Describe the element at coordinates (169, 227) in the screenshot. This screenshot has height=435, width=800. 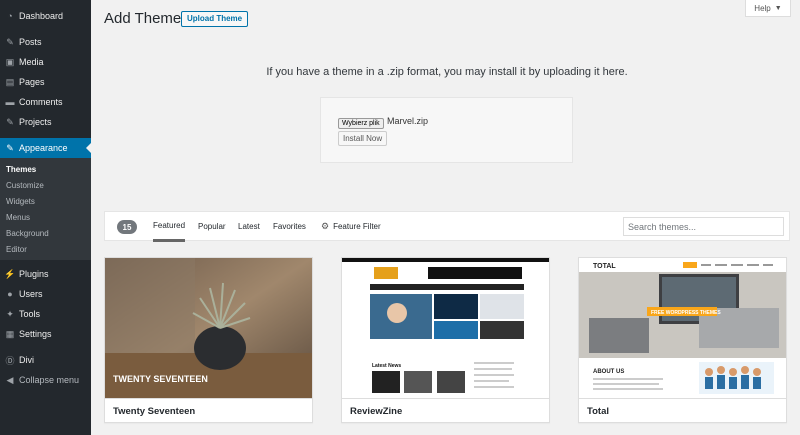
I see `tab-featured: Featured` at that location.